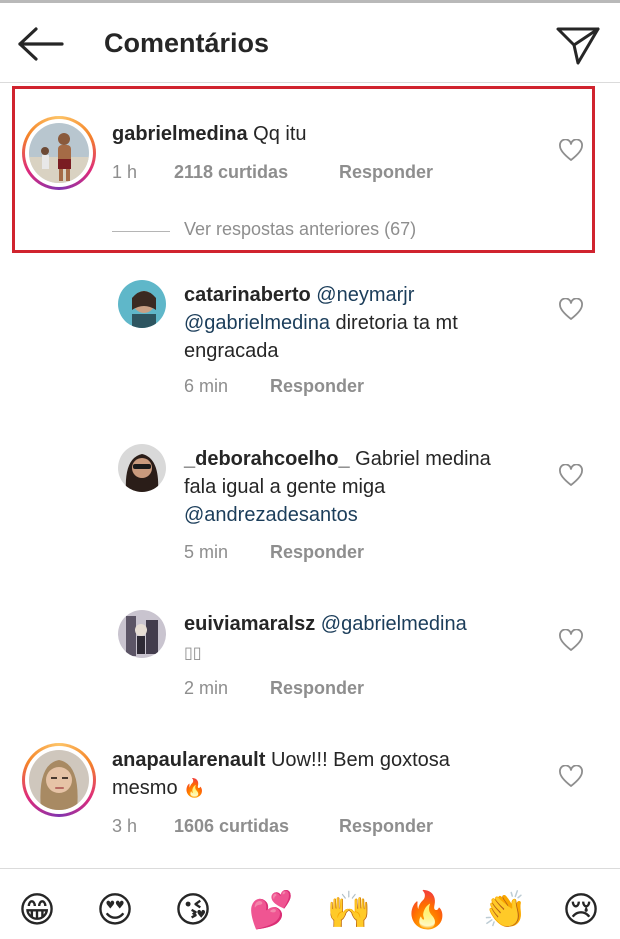 This screenshot has height=939, width=620. What do you see at coordinates (231, 351) in the screenshot?
I see `comment-body-line: engracada` at bounding box center [231, 351].